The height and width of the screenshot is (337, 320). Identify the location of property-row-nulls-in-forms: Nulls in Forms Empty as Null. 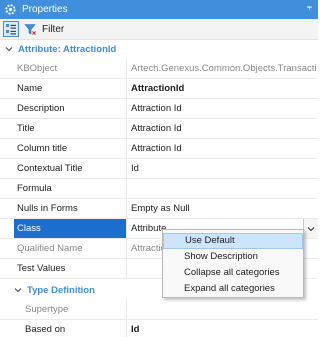
(159, 209).